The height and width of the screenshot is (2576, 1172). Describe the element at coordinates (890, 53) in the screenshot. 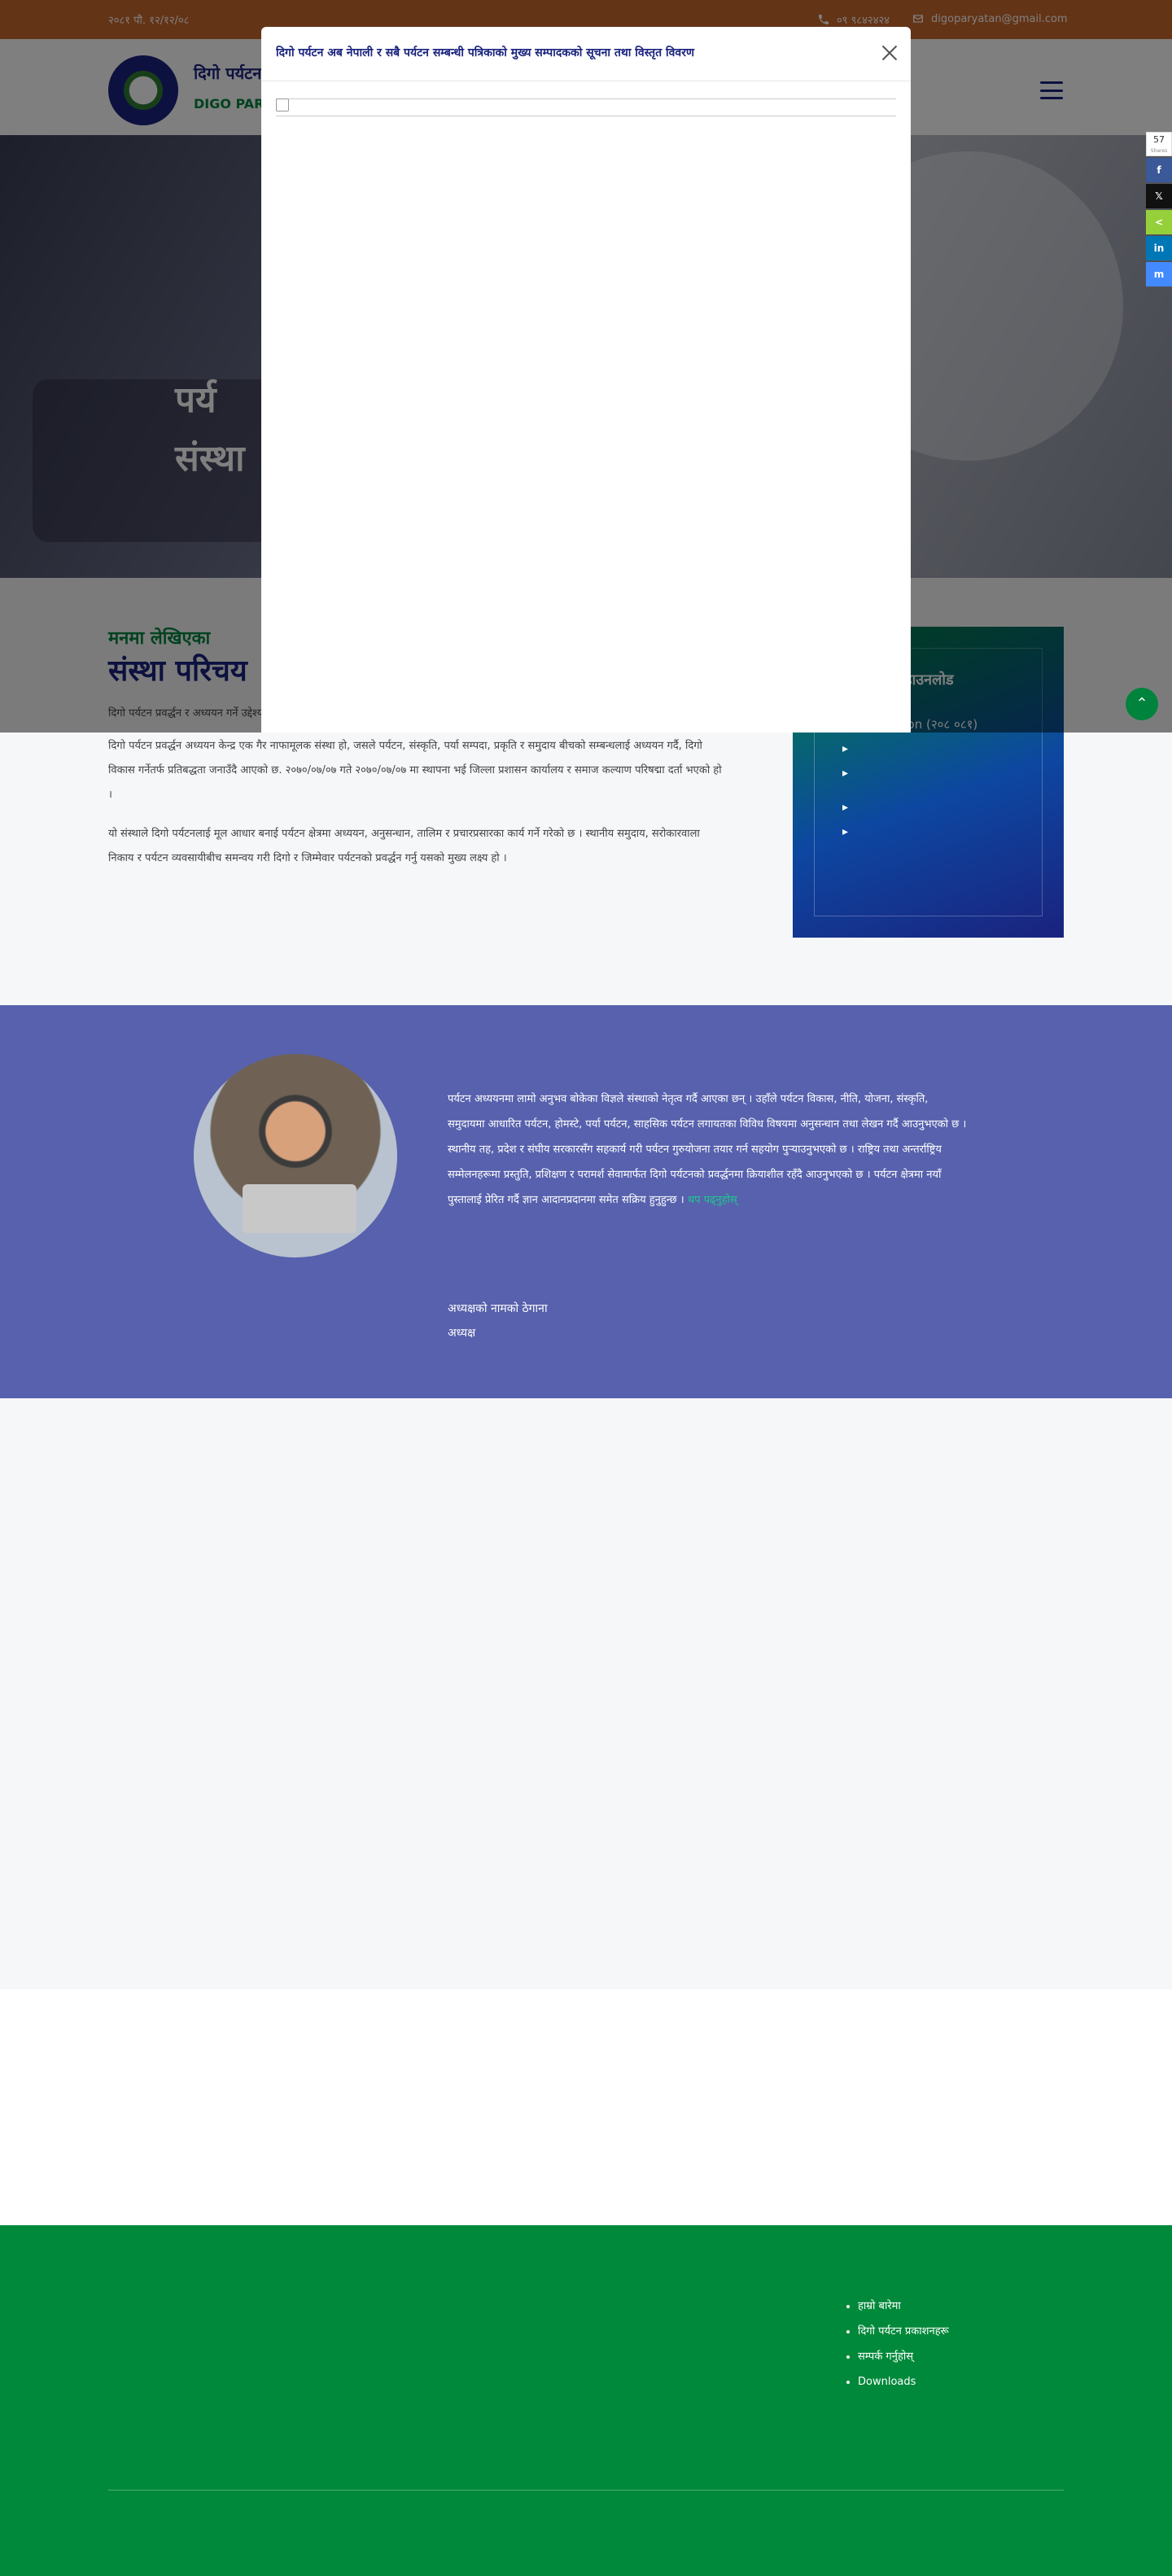

I see `close-icon` at that location.